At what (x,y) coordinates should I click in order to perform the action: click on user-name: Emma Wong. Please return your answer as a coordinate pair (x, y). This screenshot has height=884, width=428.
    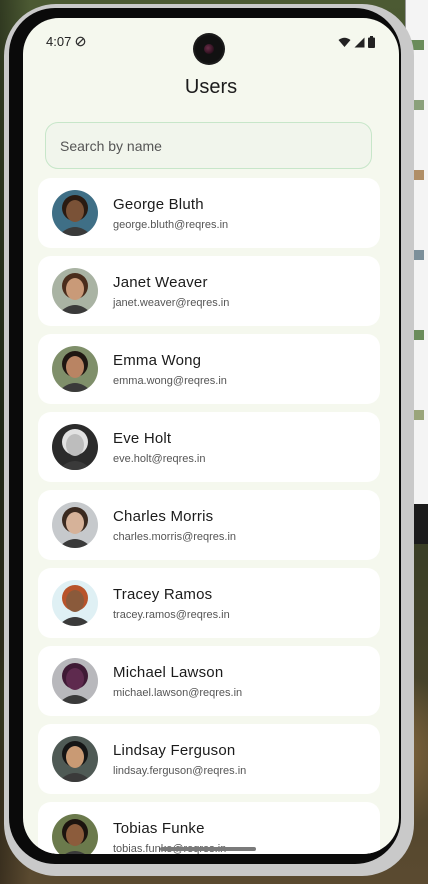
    Looking at the image, I should click on (157, 360).